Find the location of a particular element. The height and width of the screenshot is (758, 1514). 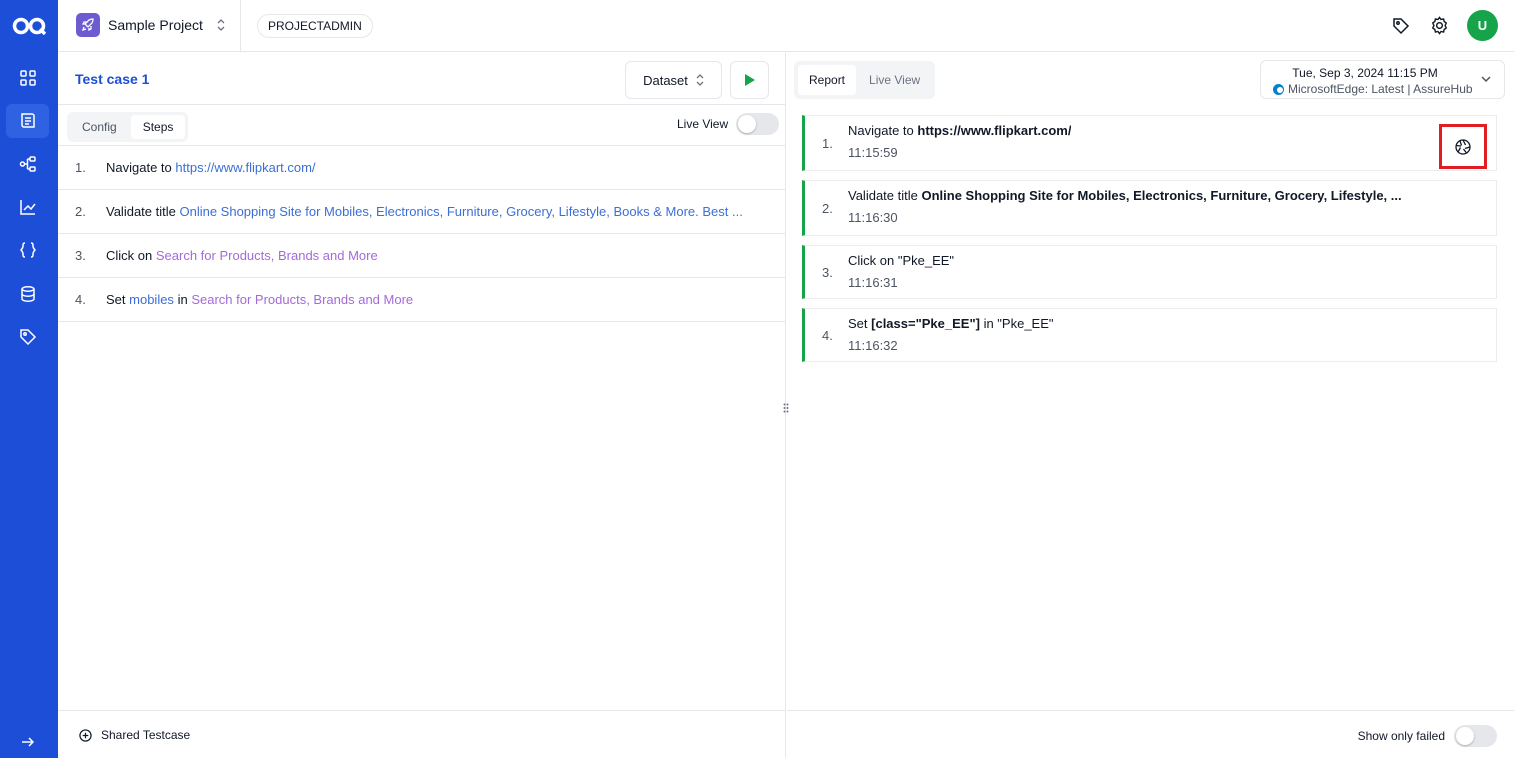

result-row: 3. Click on "Pke_EE" 11:16:31 is located at coordinates (1149, 272).